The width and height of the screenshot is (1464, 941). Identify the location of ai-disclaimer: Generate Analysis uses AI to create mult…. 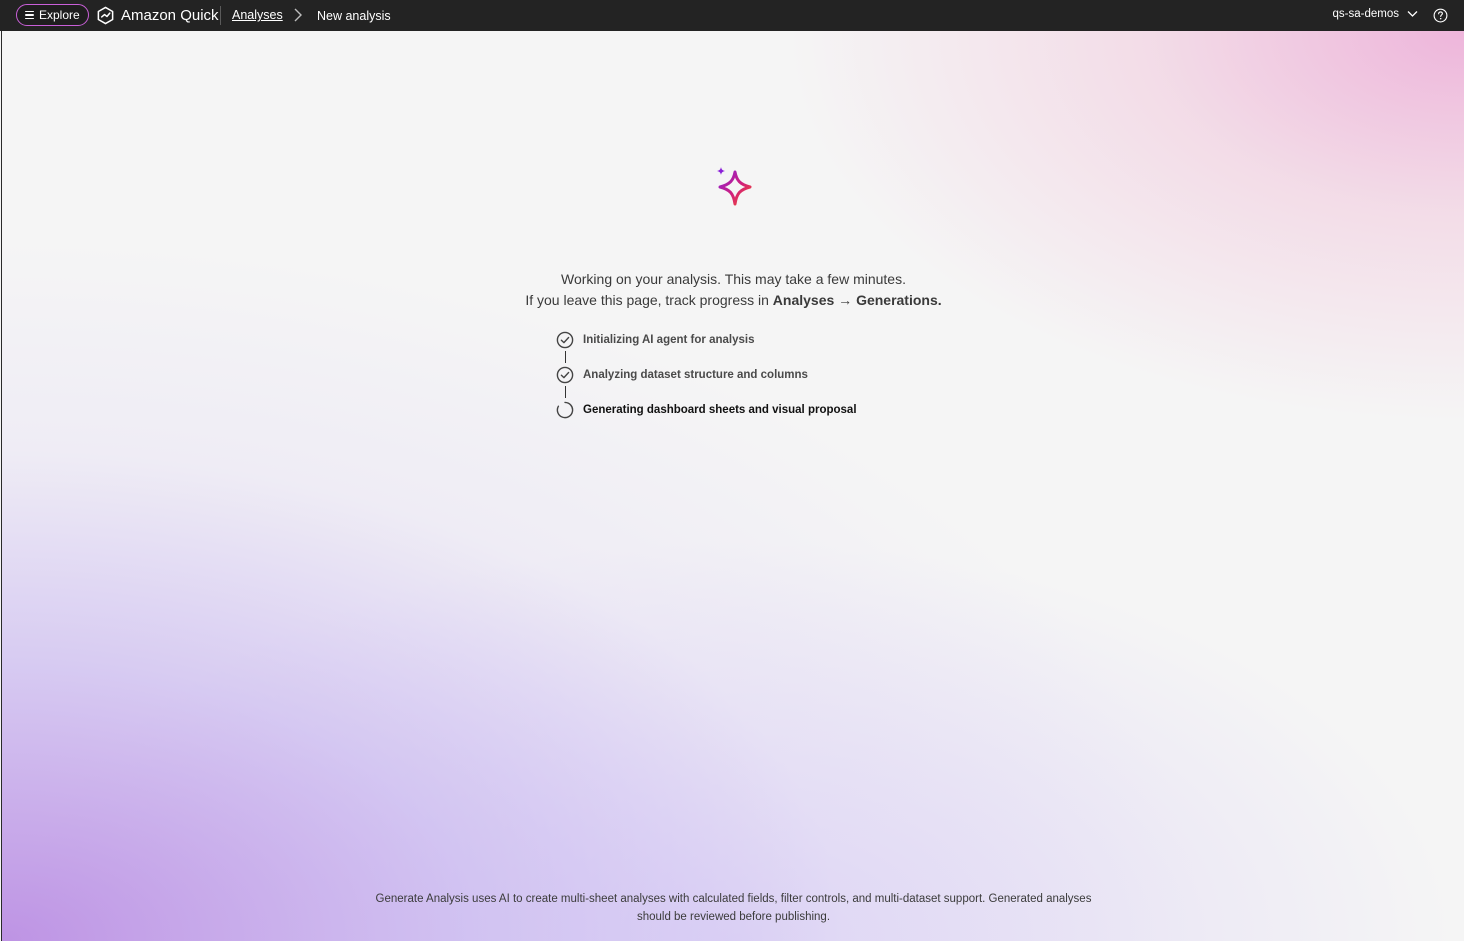
(733, 908).